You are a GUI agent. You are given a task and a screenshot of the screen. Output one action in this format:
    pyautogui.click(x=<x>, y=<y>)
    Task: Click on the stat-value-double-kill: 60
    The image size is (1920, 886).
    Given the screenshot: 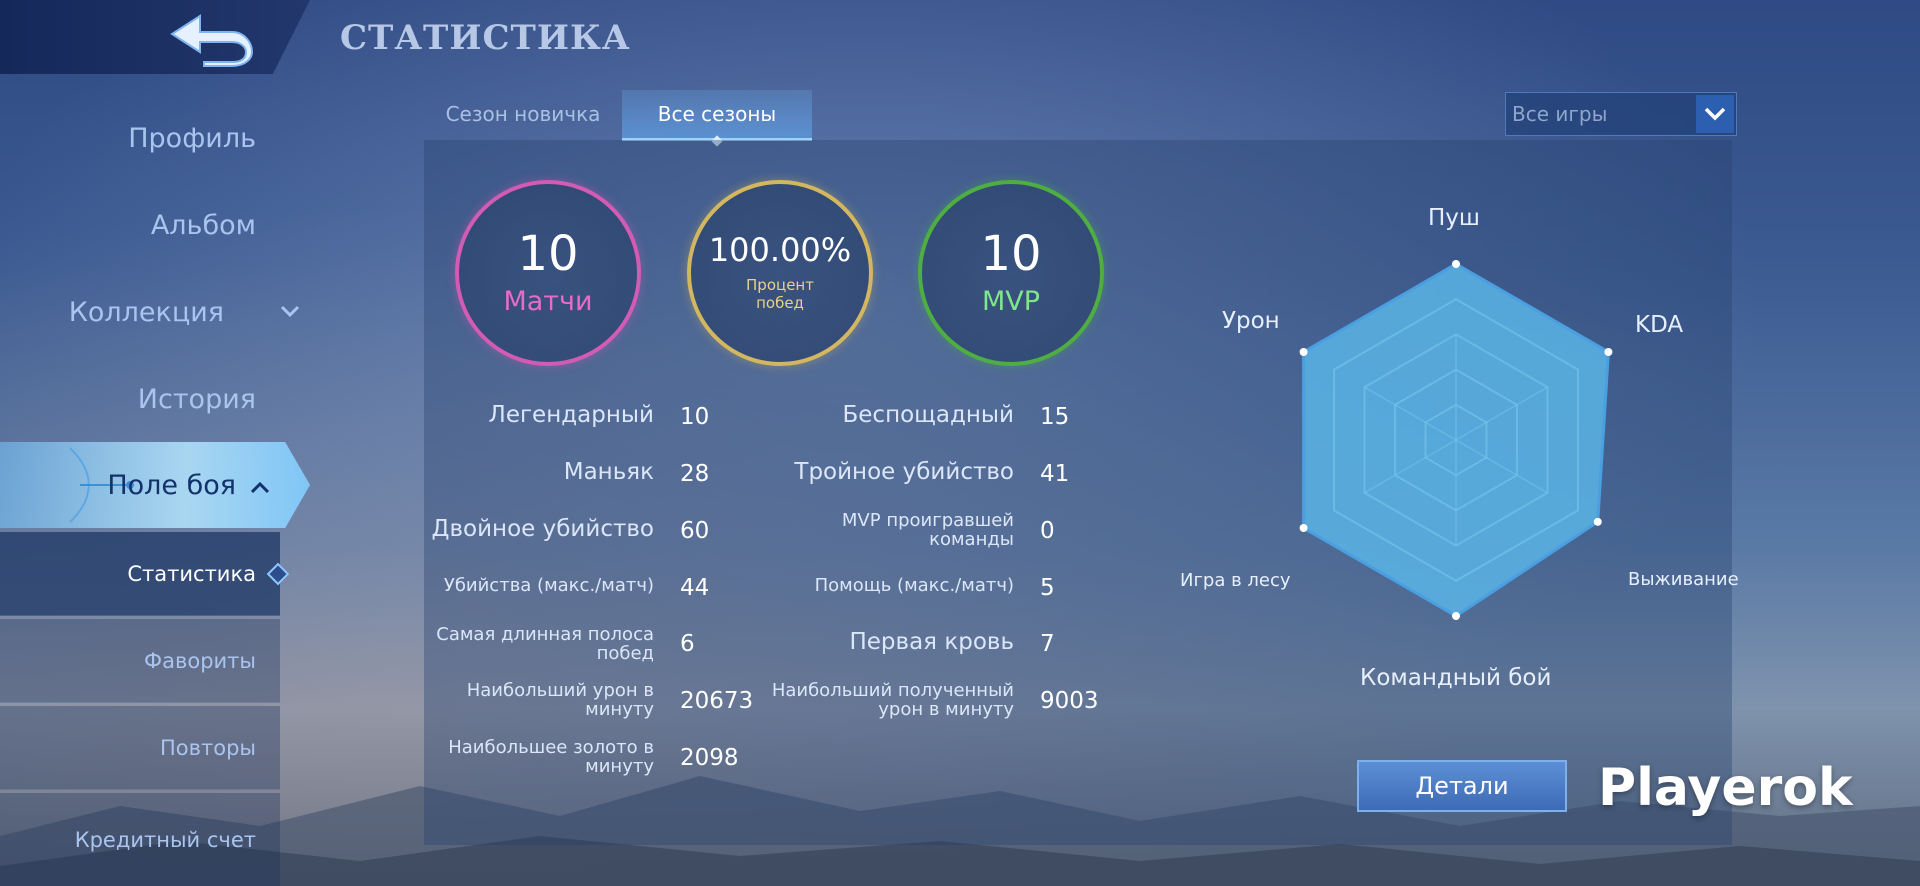 What is the action you would take?
    pyautogui.click(x=695, y=531)
    